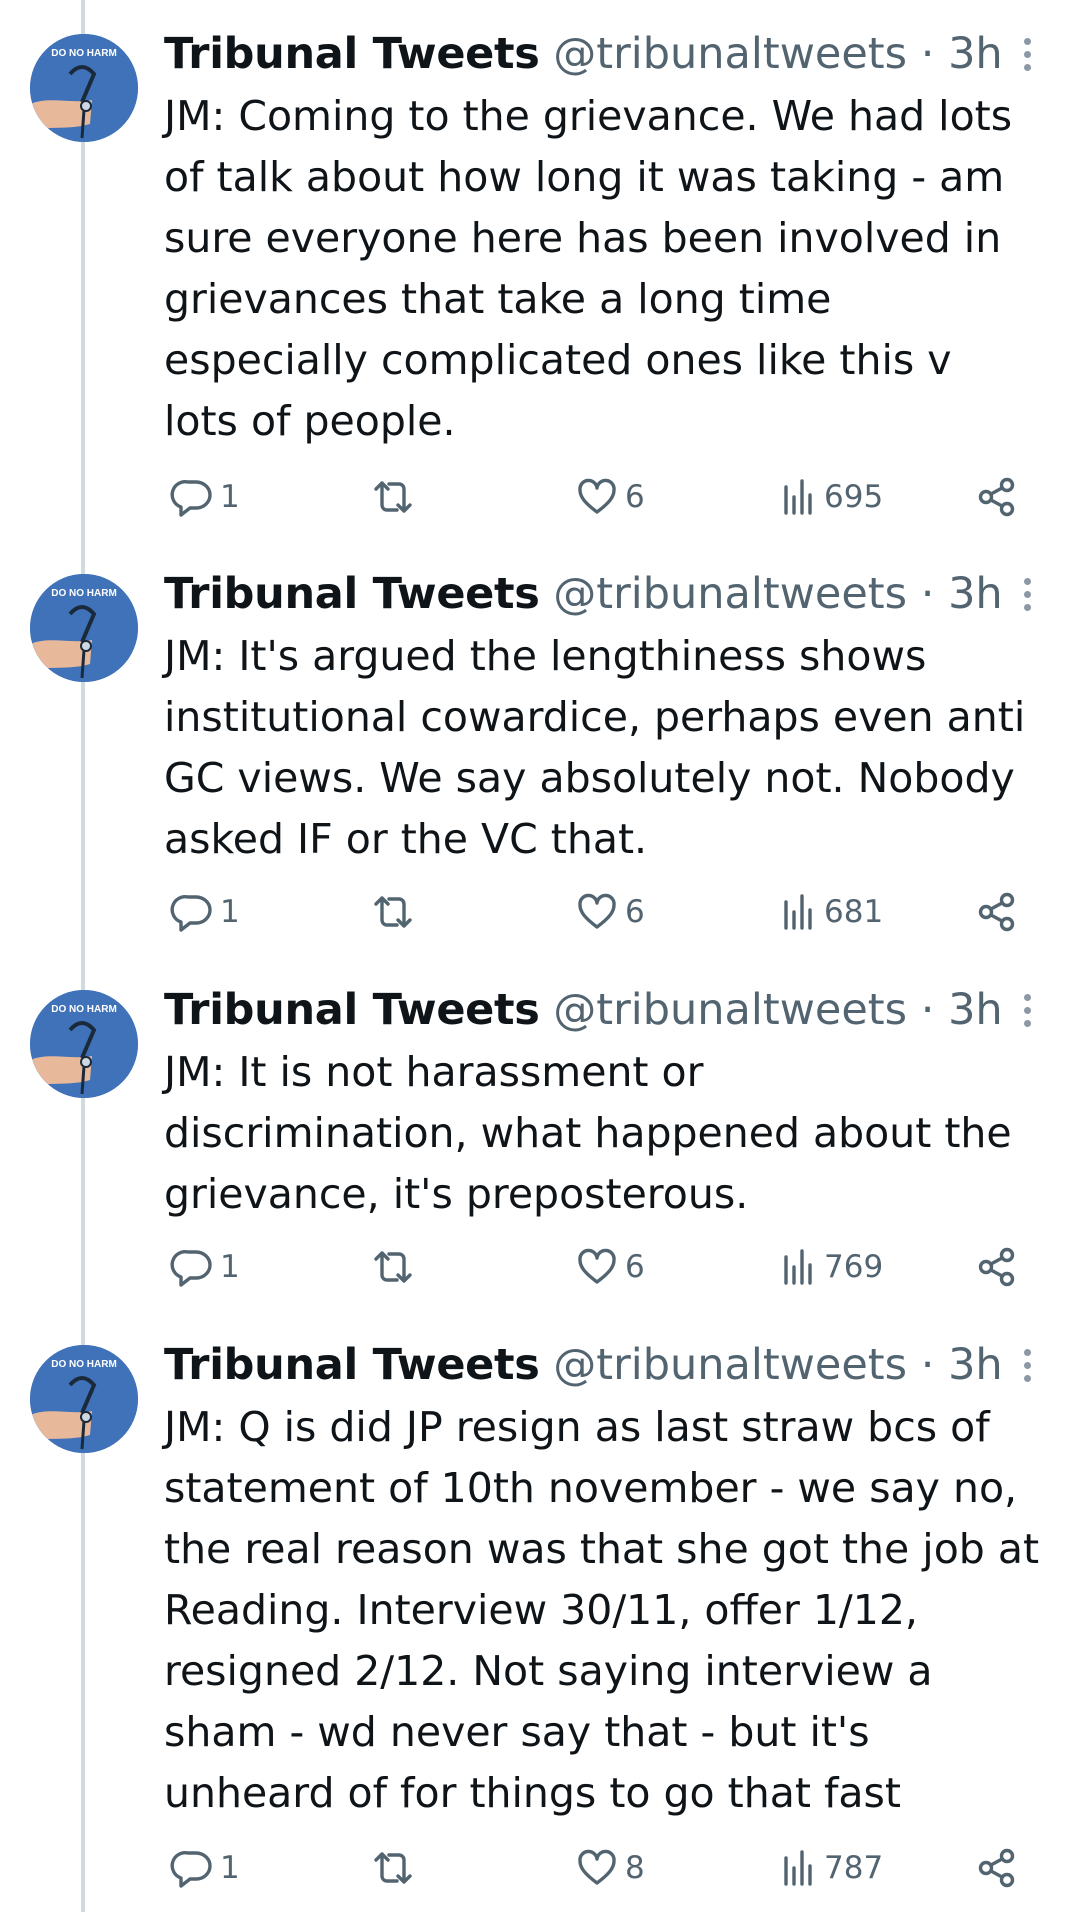 This screenshot has width=1079, height=1912. What do you see at coordinates (854, 1868) in the screenshot?
I see `view-count: 787` at bounding box center [854, 1868].